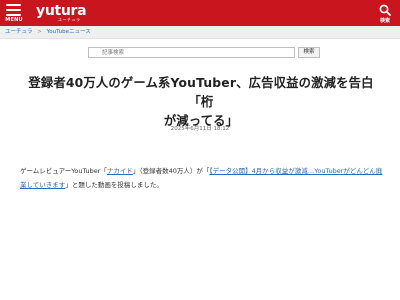  I want to click on logo-subtext: ユーチュラ, so click(69, 19).